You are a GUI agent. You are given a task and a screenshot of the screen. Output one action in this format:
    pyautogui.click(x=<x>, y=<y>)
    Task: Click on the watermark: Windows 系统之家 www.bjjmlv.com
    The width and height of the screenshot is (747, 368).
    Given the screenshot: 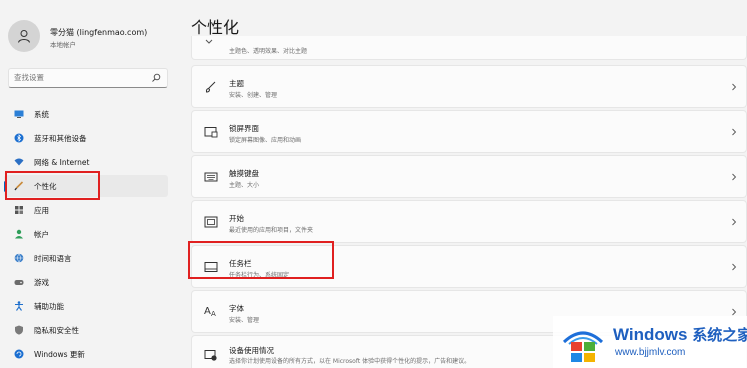 What is the action you would take?
    pyautogui.click(x=650, y=342)
    